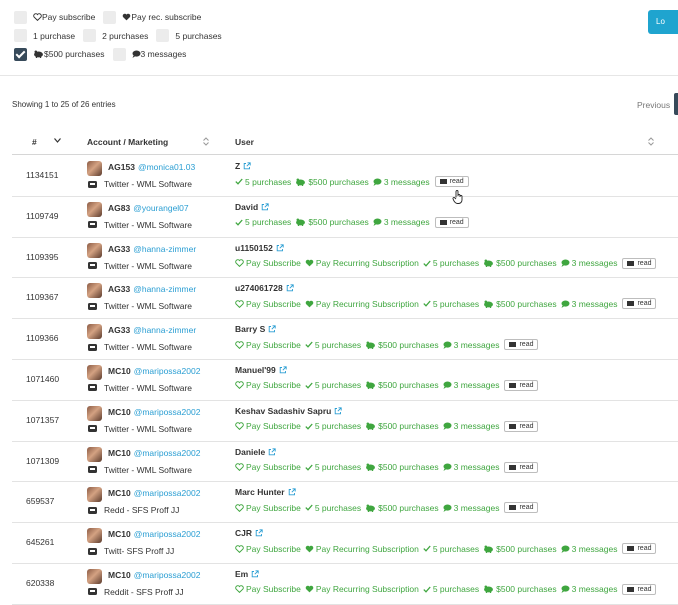 This screenshot has width=678, height=605. Describe the element at coordinates (653, 105) in the screenshot. I see `previous-button: Previous` at that location.